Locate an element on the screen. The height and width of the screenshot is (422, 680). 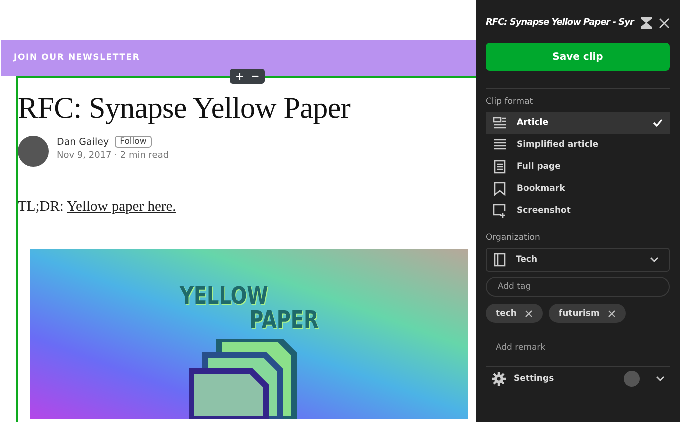
section-label: Clip format is located at coordinates (510, 102).